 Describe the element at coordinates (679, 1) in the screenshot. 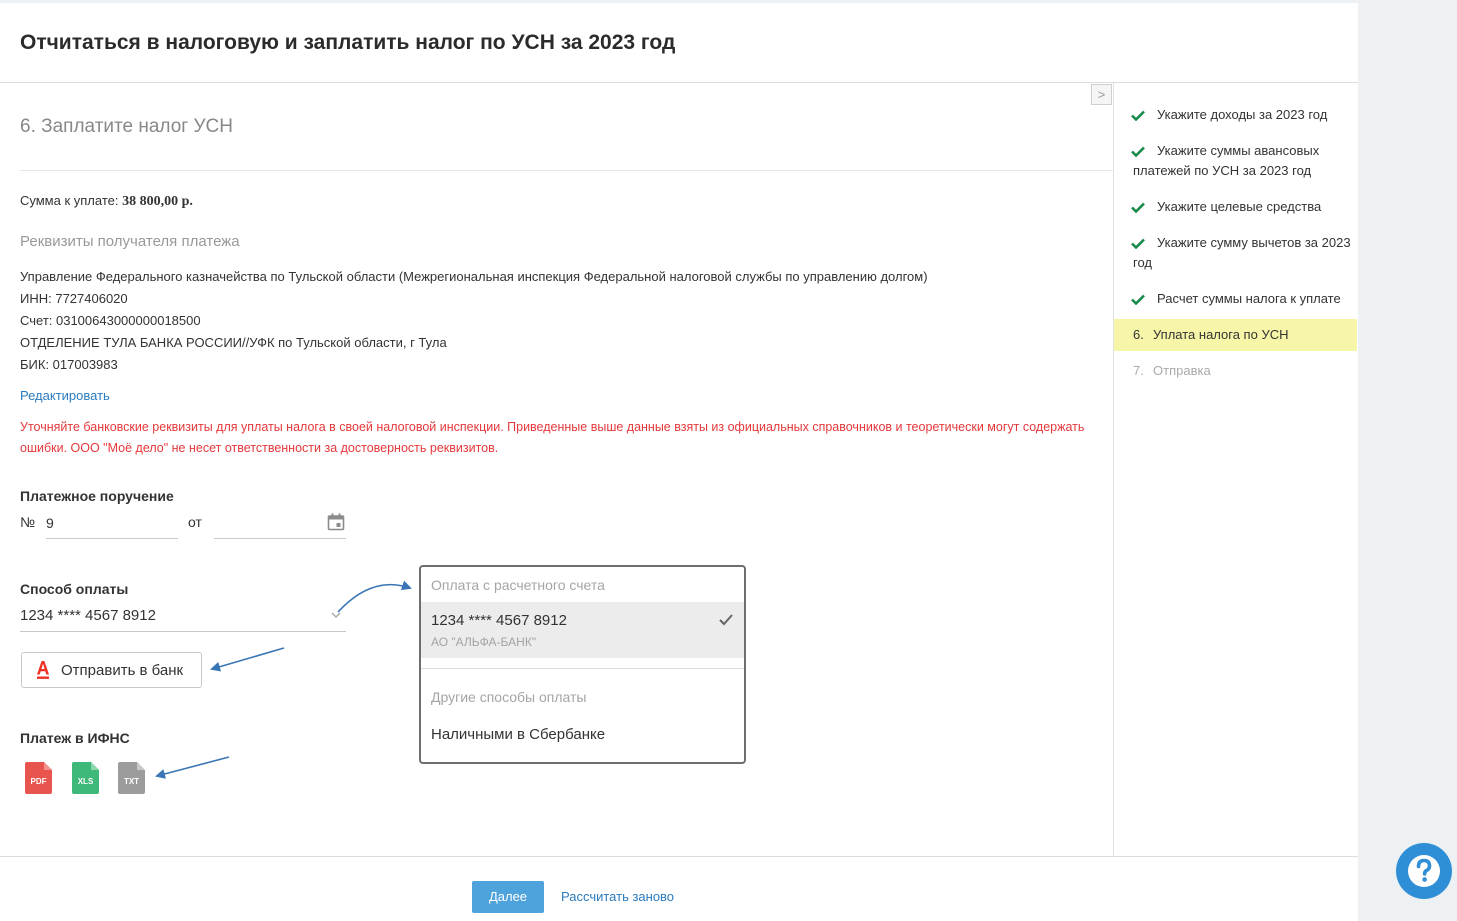

I see `top-strip` at that location.